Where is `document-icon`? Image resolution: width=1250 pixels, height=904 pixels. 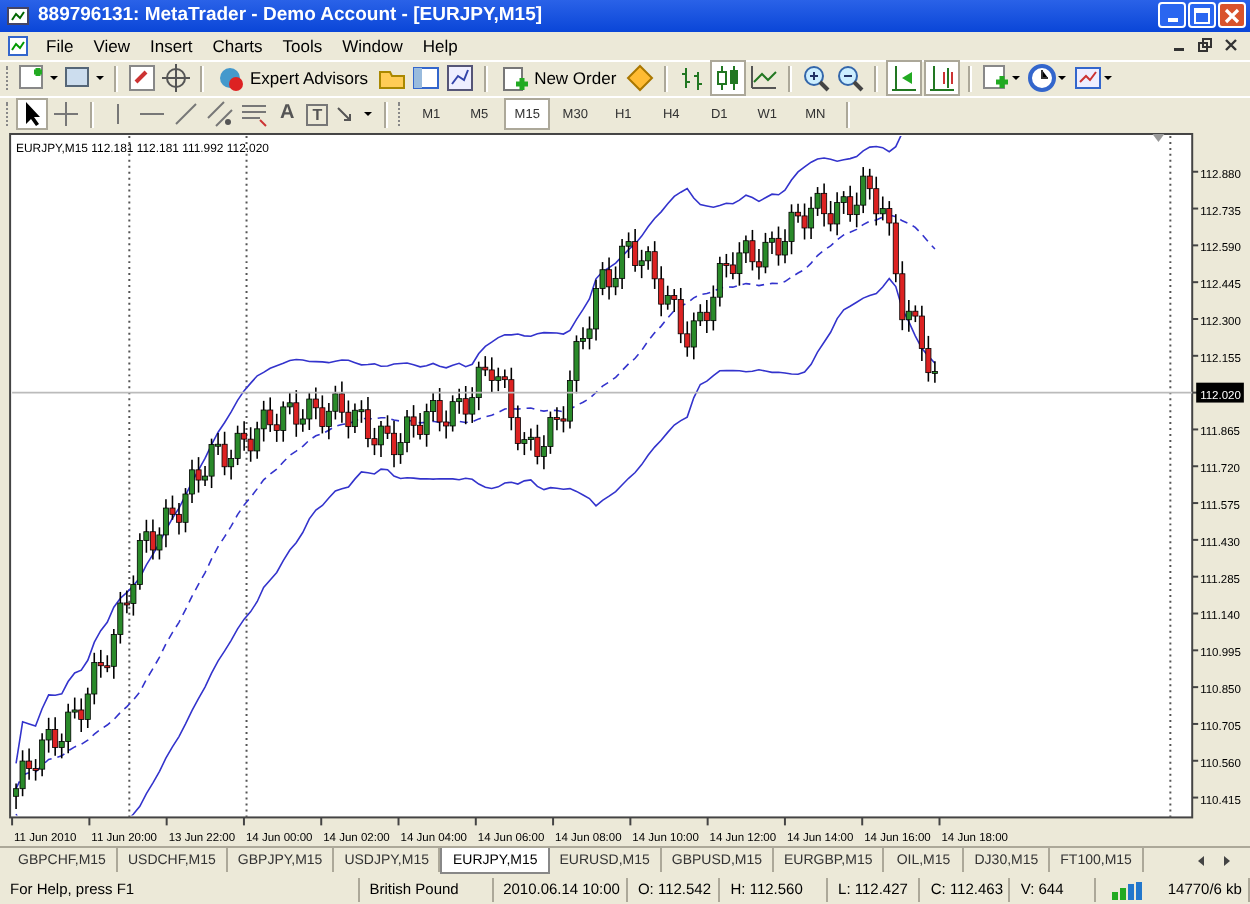
document-icon is located at coordinates (18, 45).